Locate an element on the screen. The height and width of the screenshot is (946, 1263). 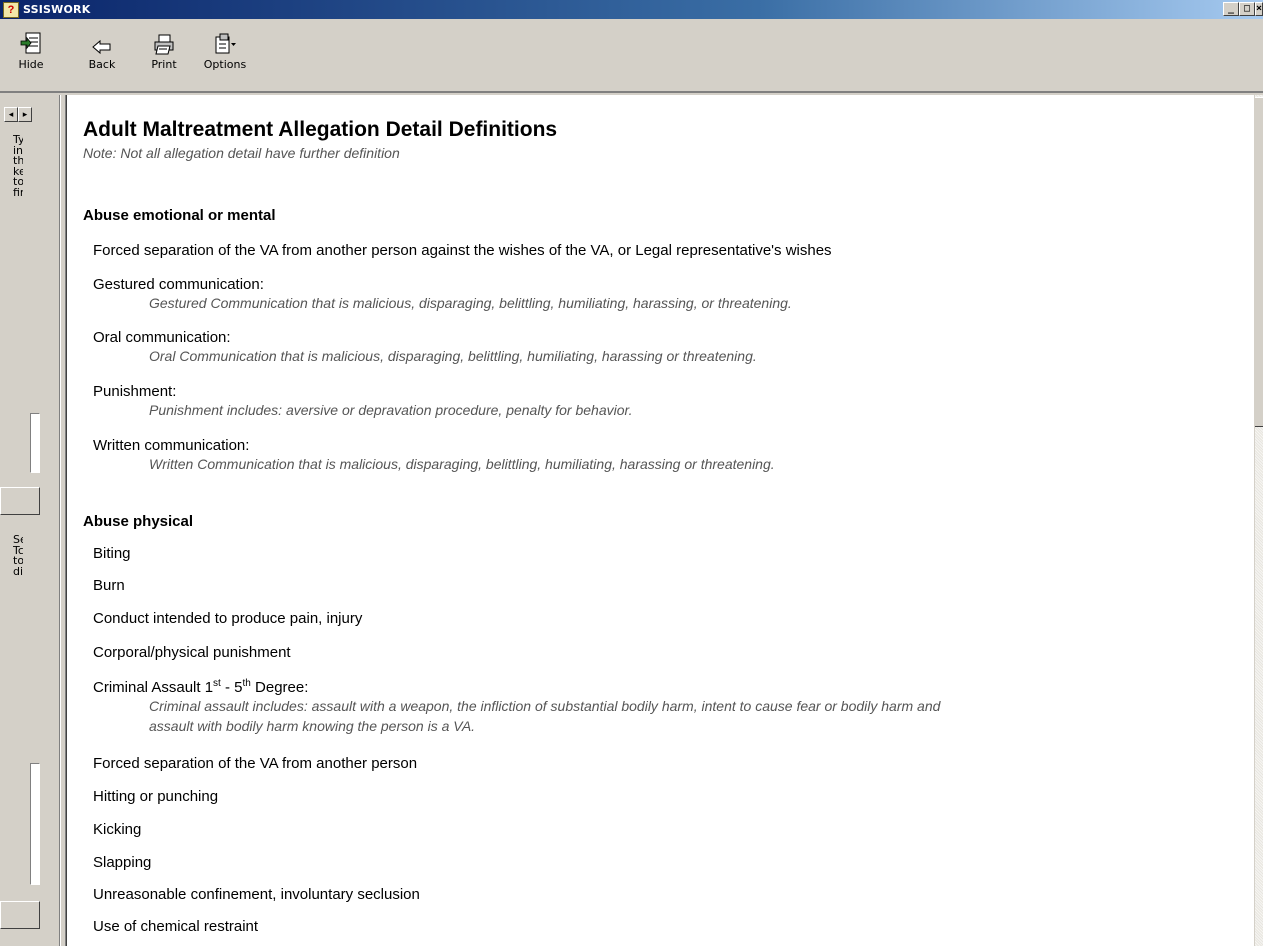
list-item: Conduct intended to produce pain, injury is located at coordinates (228, 618).